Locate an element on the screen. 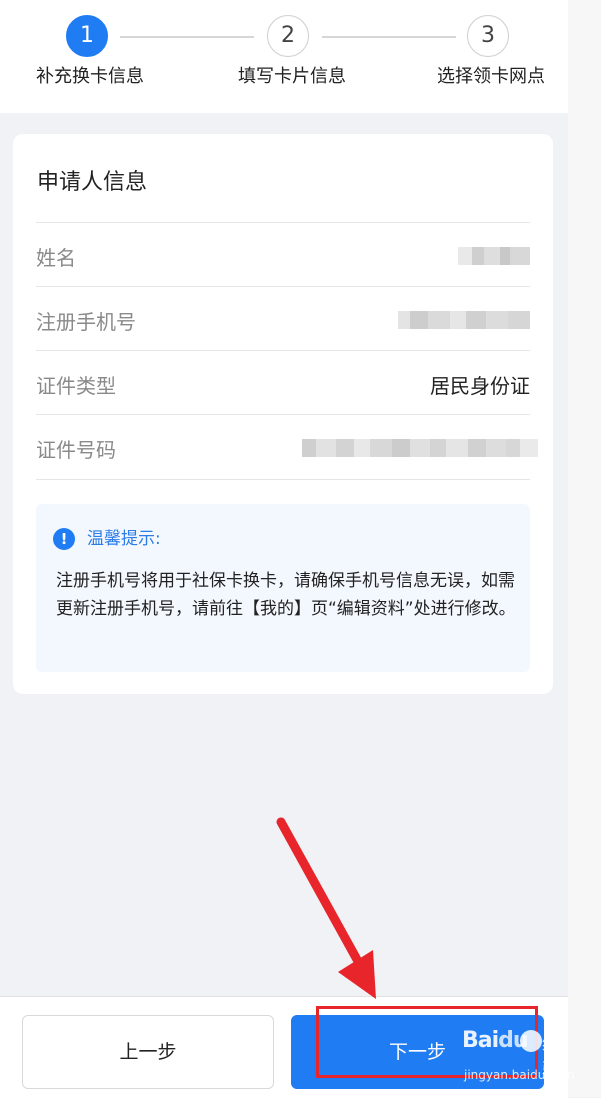  blurred-id-number-value is located at coordinates (420, 448).